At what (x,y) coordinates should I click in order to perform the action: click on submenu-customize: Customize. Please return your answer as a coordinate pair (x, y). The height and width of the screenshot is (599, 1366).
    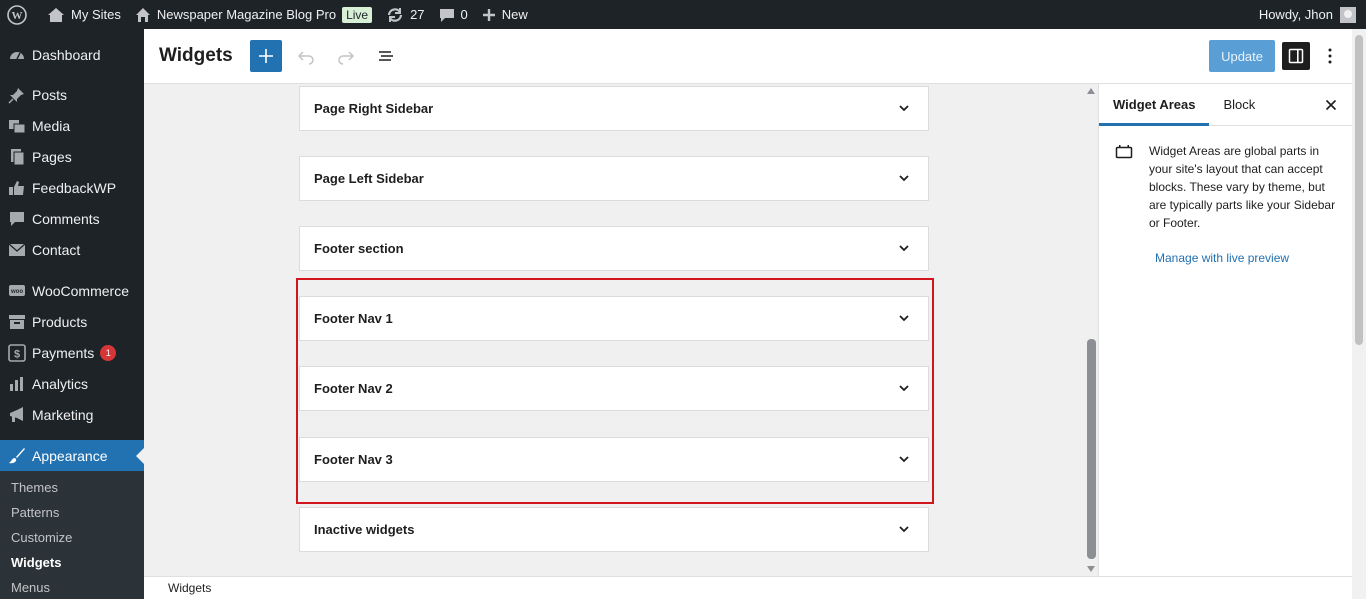
    Looking at the image, I should click on (72, 537).